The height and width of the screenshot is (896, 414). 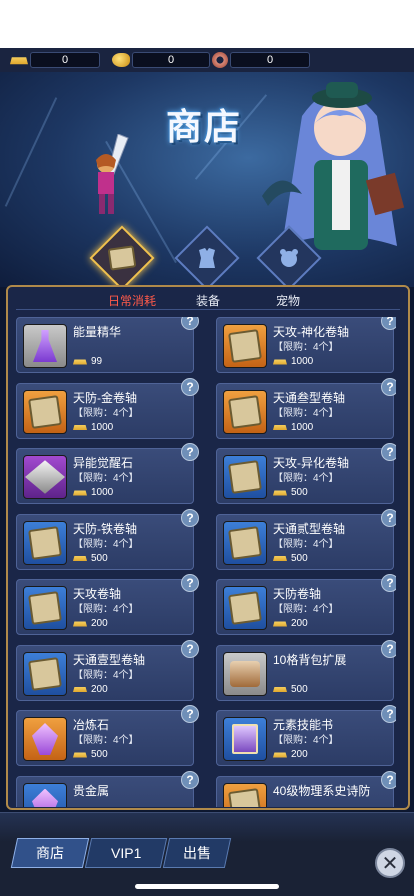 I want to click on category-tab-consumables, so click(x=122, y=258).